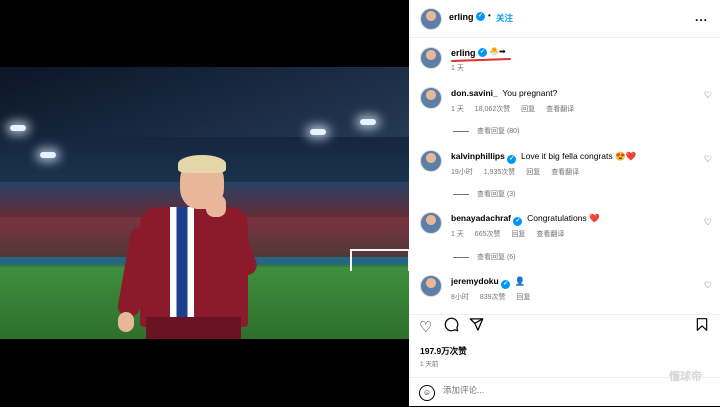 Image resolution: width=720 pixels, height=407 pixels. What do you see at coordinates (525, 219) in the screenshot?
I see `comment-body: benayadachraf ✓ Congratulations ❤️` at bounding box center [525, 219].